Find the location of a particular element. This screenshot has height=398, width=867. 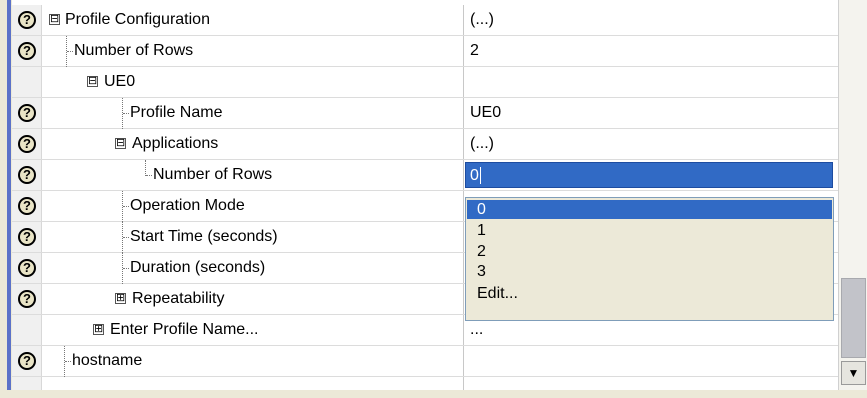

row-partial is located at coordinates (425, 383).